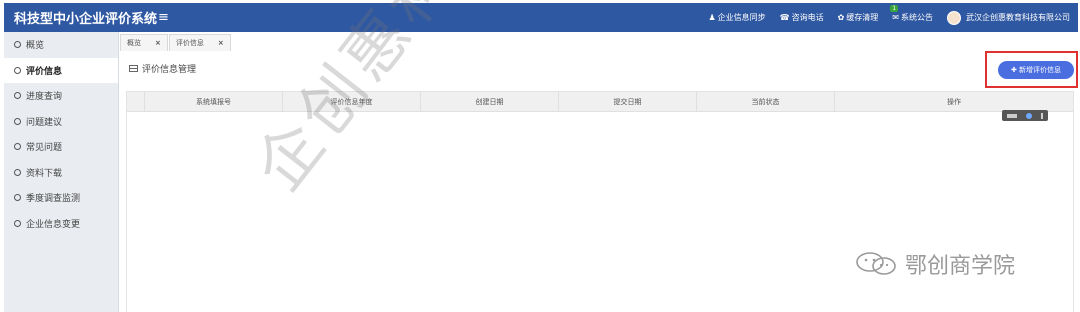  I want to click on gear-icon: ✿, so click(841, 17).